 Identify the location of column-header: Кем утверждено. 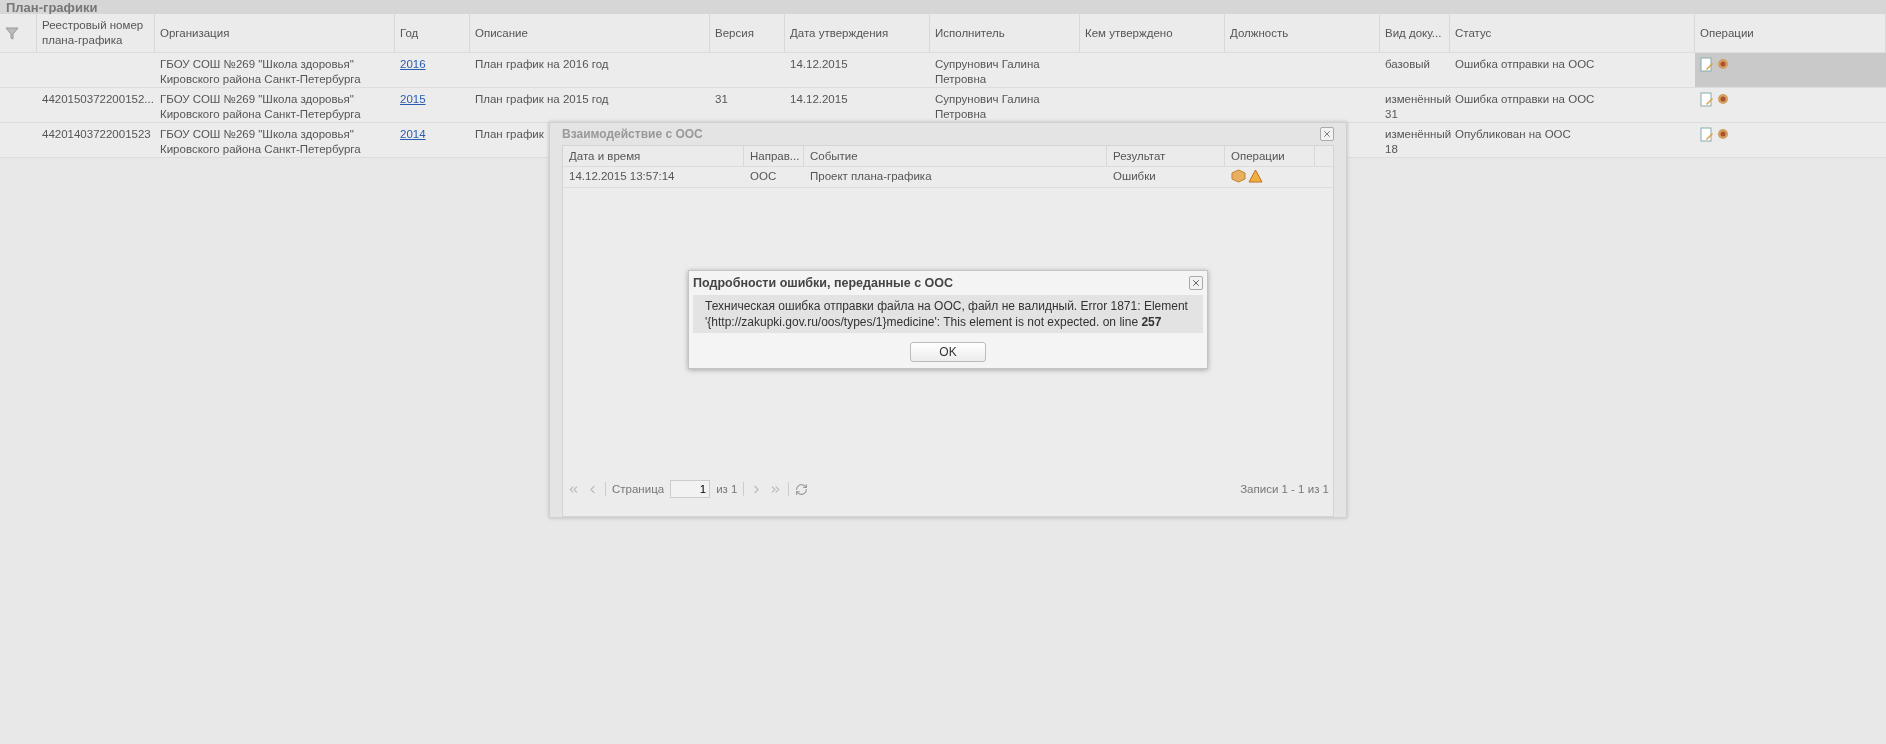
(1129, 33).